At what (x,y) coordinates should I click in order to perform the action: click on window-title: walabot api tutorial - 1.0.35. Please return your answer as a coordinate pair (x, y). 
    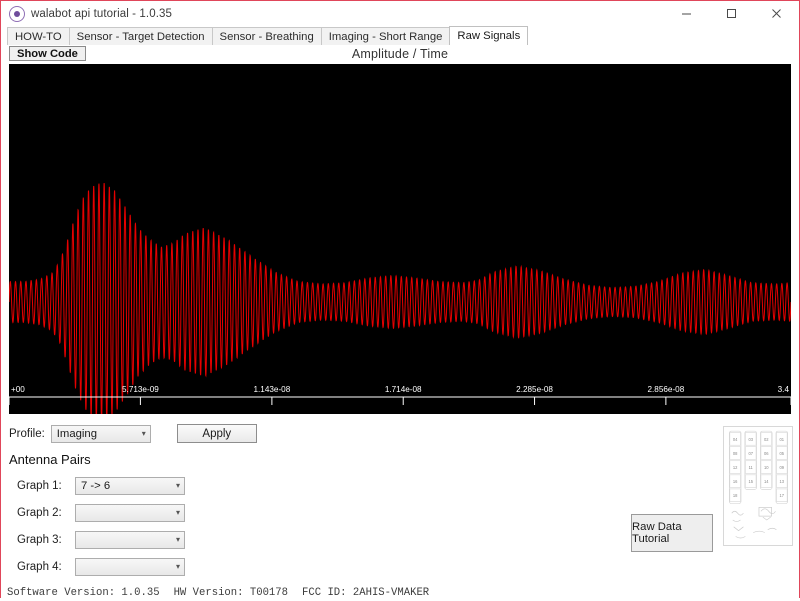
    Looking at the image, I should click on (101, 14).